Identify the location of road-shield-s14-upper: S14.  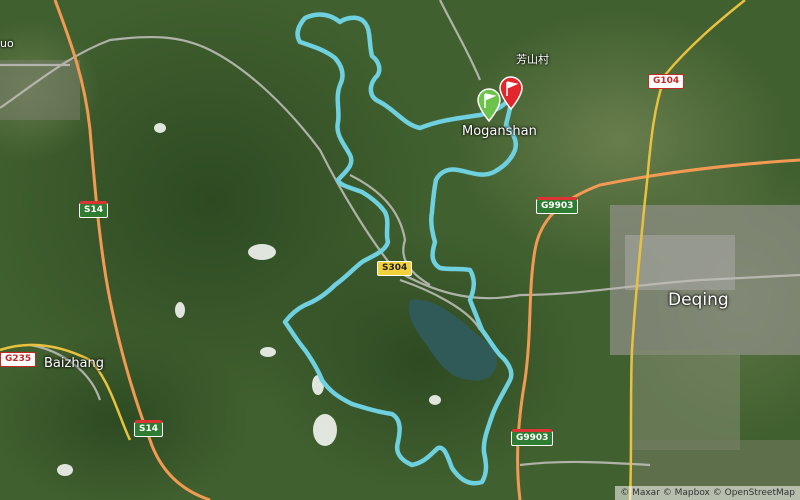
(94, 209).